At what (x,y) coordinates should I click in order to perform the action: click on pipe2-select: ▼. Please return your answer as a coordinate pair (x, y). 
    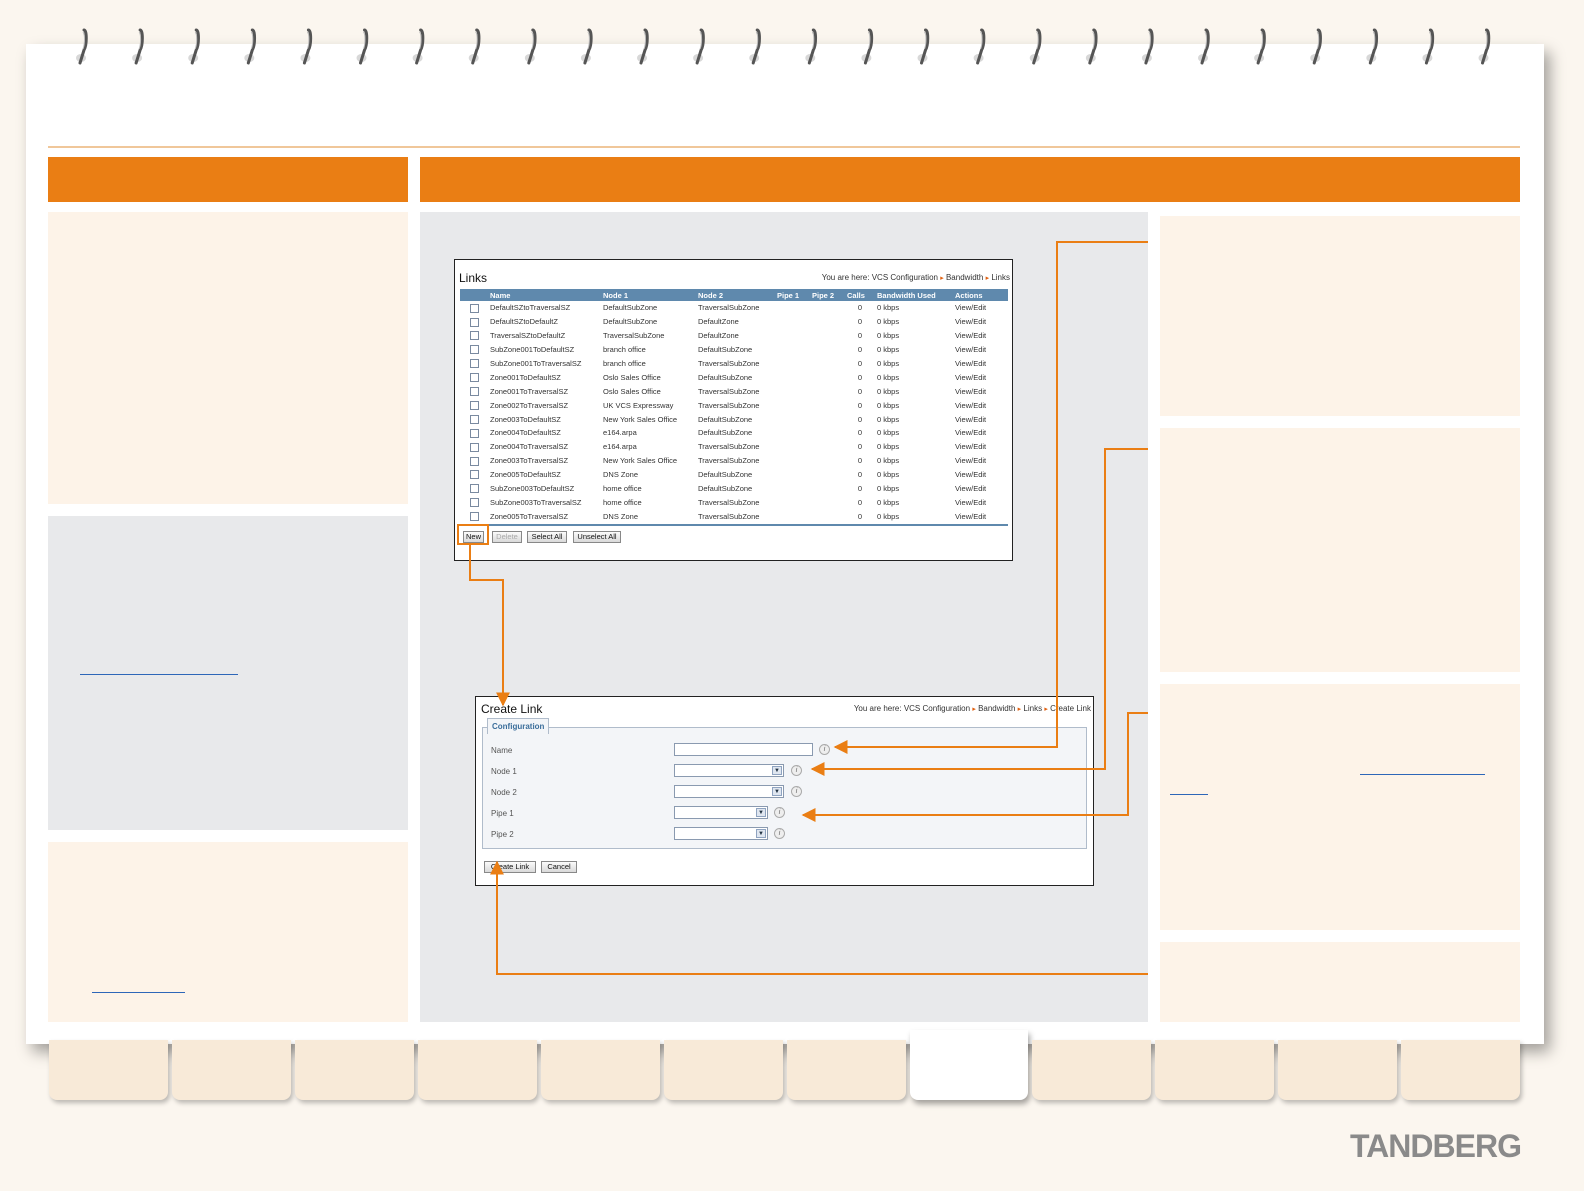
    Looking at the image, I should click on (721, 833).